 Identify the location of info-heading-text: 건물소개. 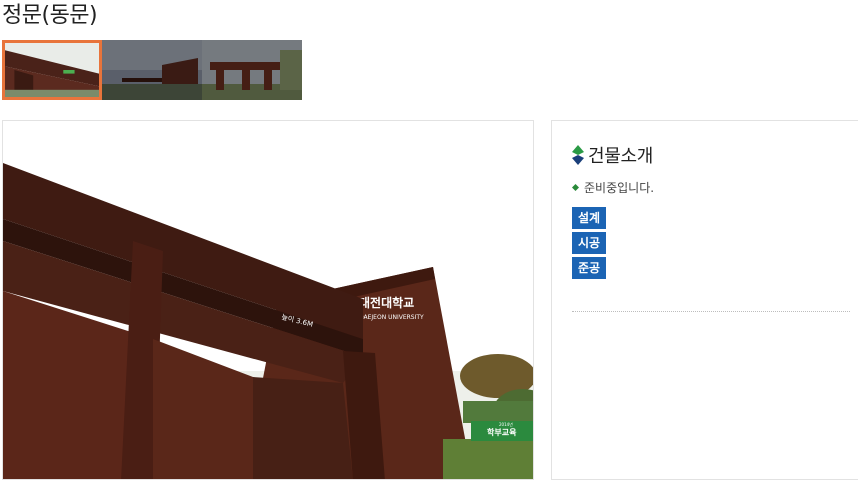
(621, 156).